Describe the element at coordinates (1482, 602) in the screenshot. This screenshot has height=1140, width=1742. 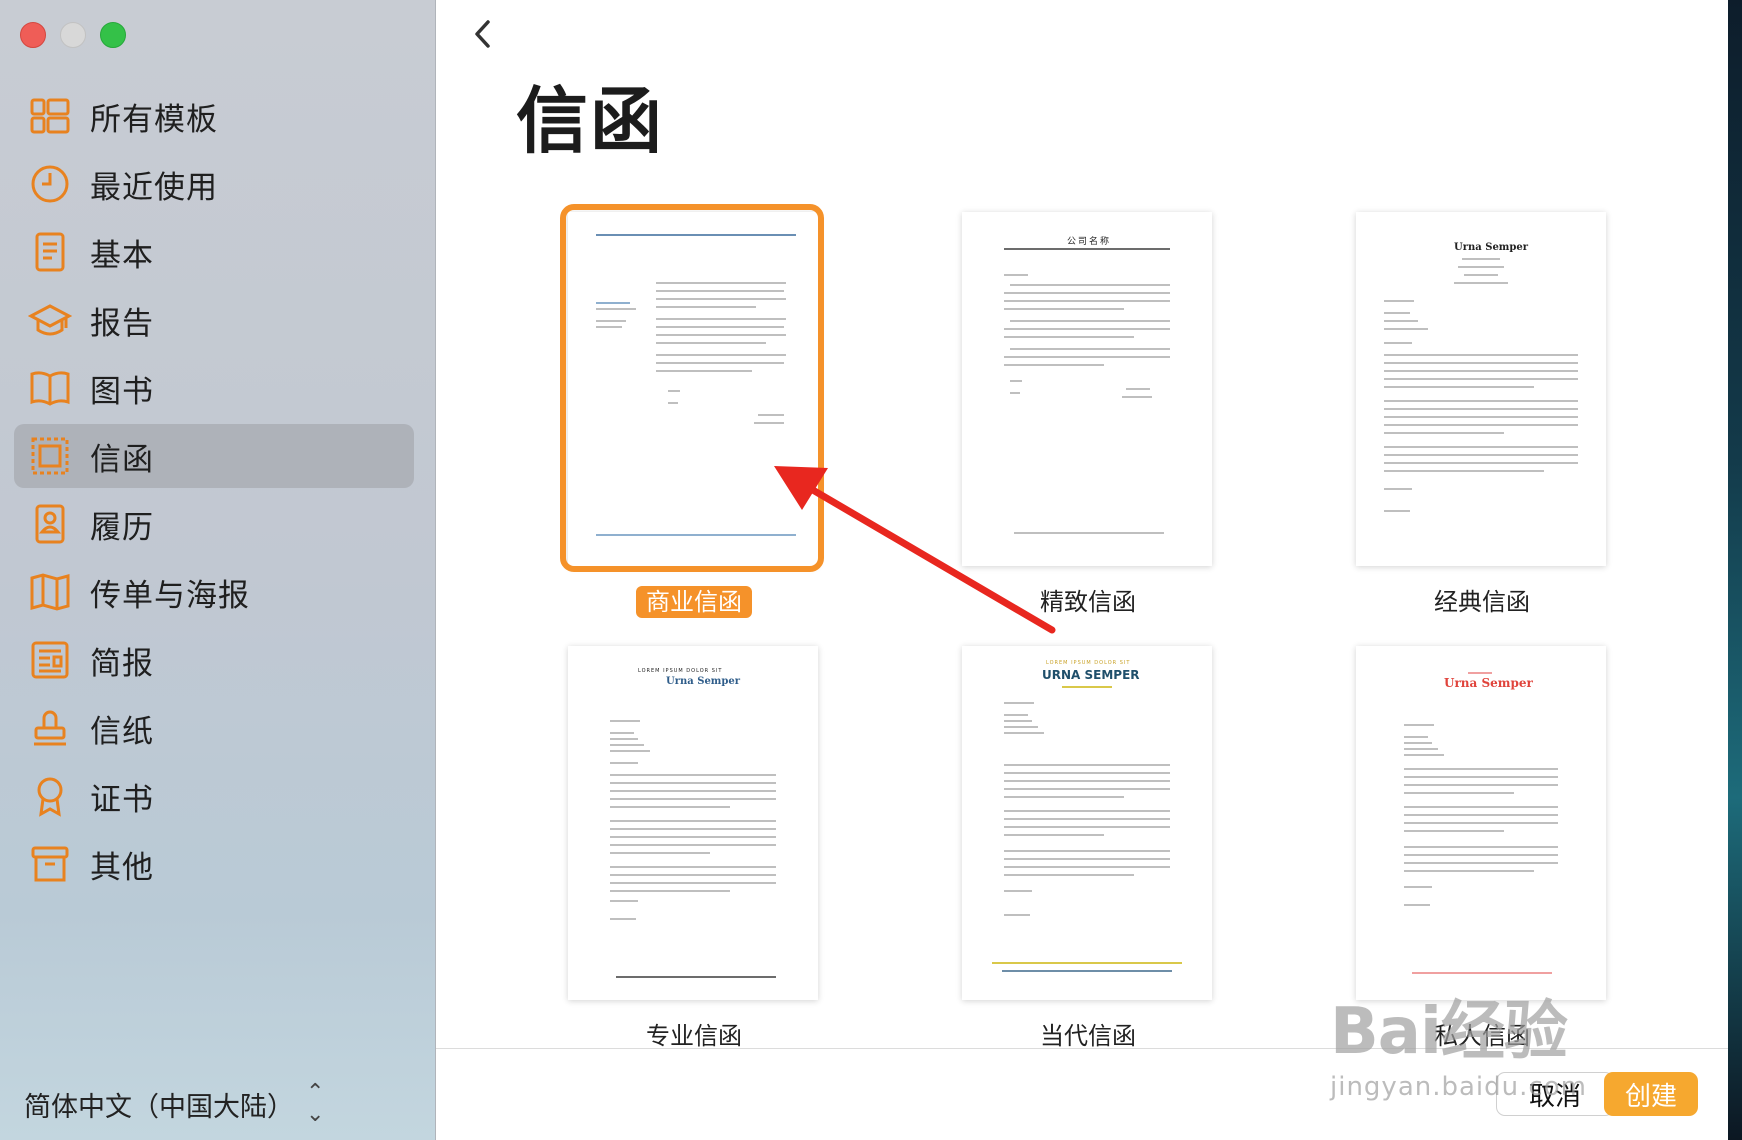
I see `template-label: 经典信函` at that location.